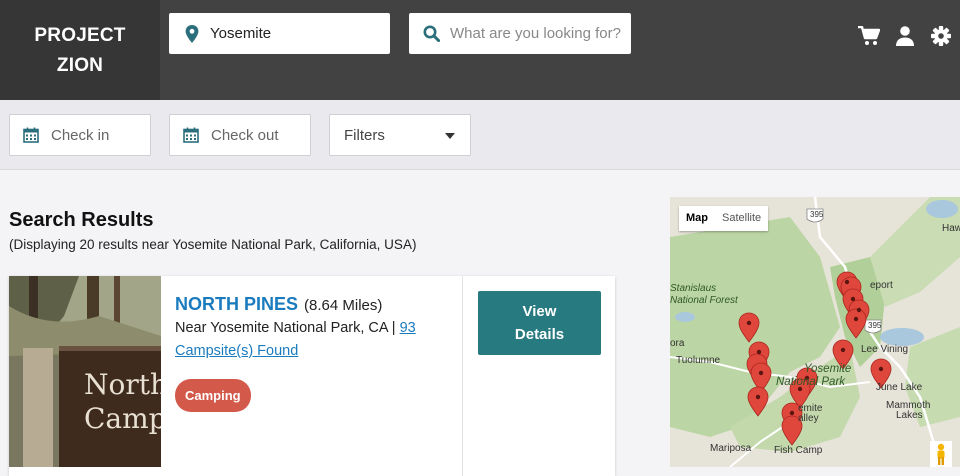  Describe the element at coordinates (81, 220) in the screenshot. I see `results-title: Search Results` at that location.